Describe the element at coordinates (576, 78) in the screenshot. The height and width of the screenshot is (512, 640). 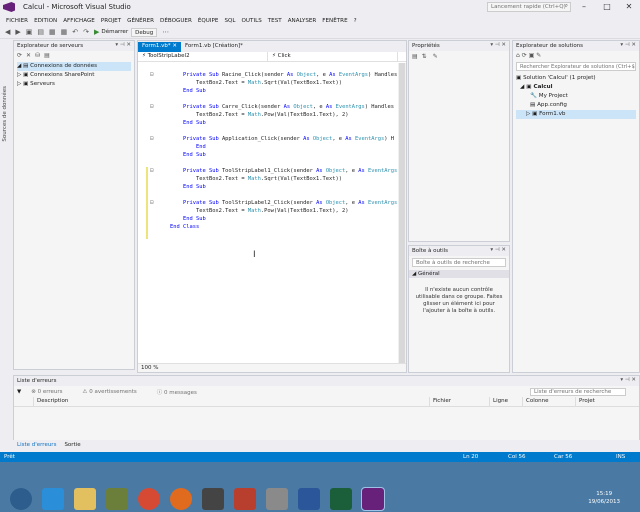
I see `tree-item-solution: ▣ Solution 'Calcul' (1 projet)` at that location.